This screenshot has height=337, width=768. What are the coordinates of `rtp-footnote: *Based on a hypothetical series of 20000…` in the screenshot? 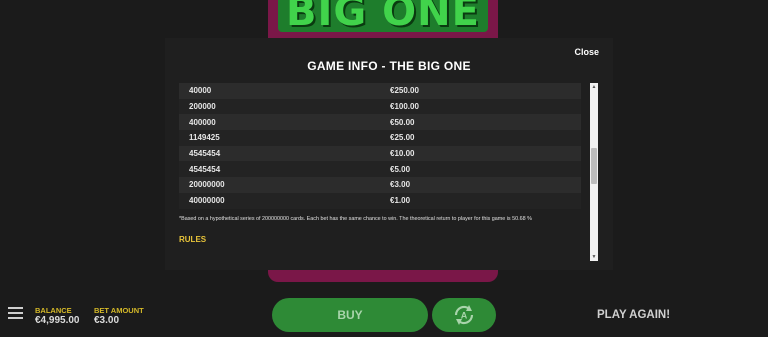 It's located at (355, 218).